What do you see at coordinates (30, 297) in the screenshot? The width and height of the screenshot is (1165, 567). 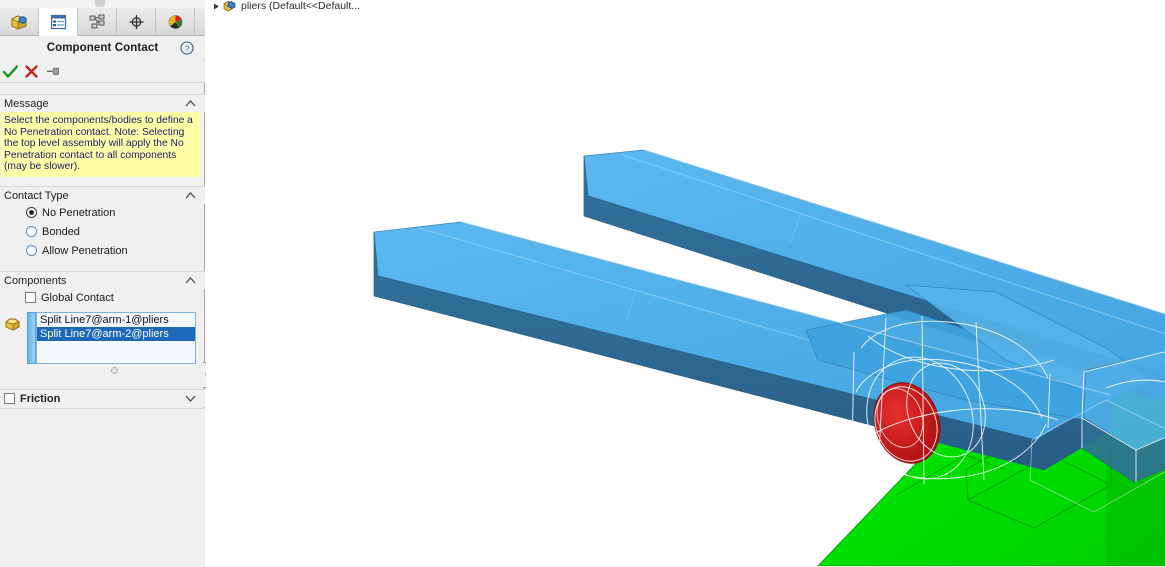 I see `checkbox-mark-icon` at bounding box center [30, 297].